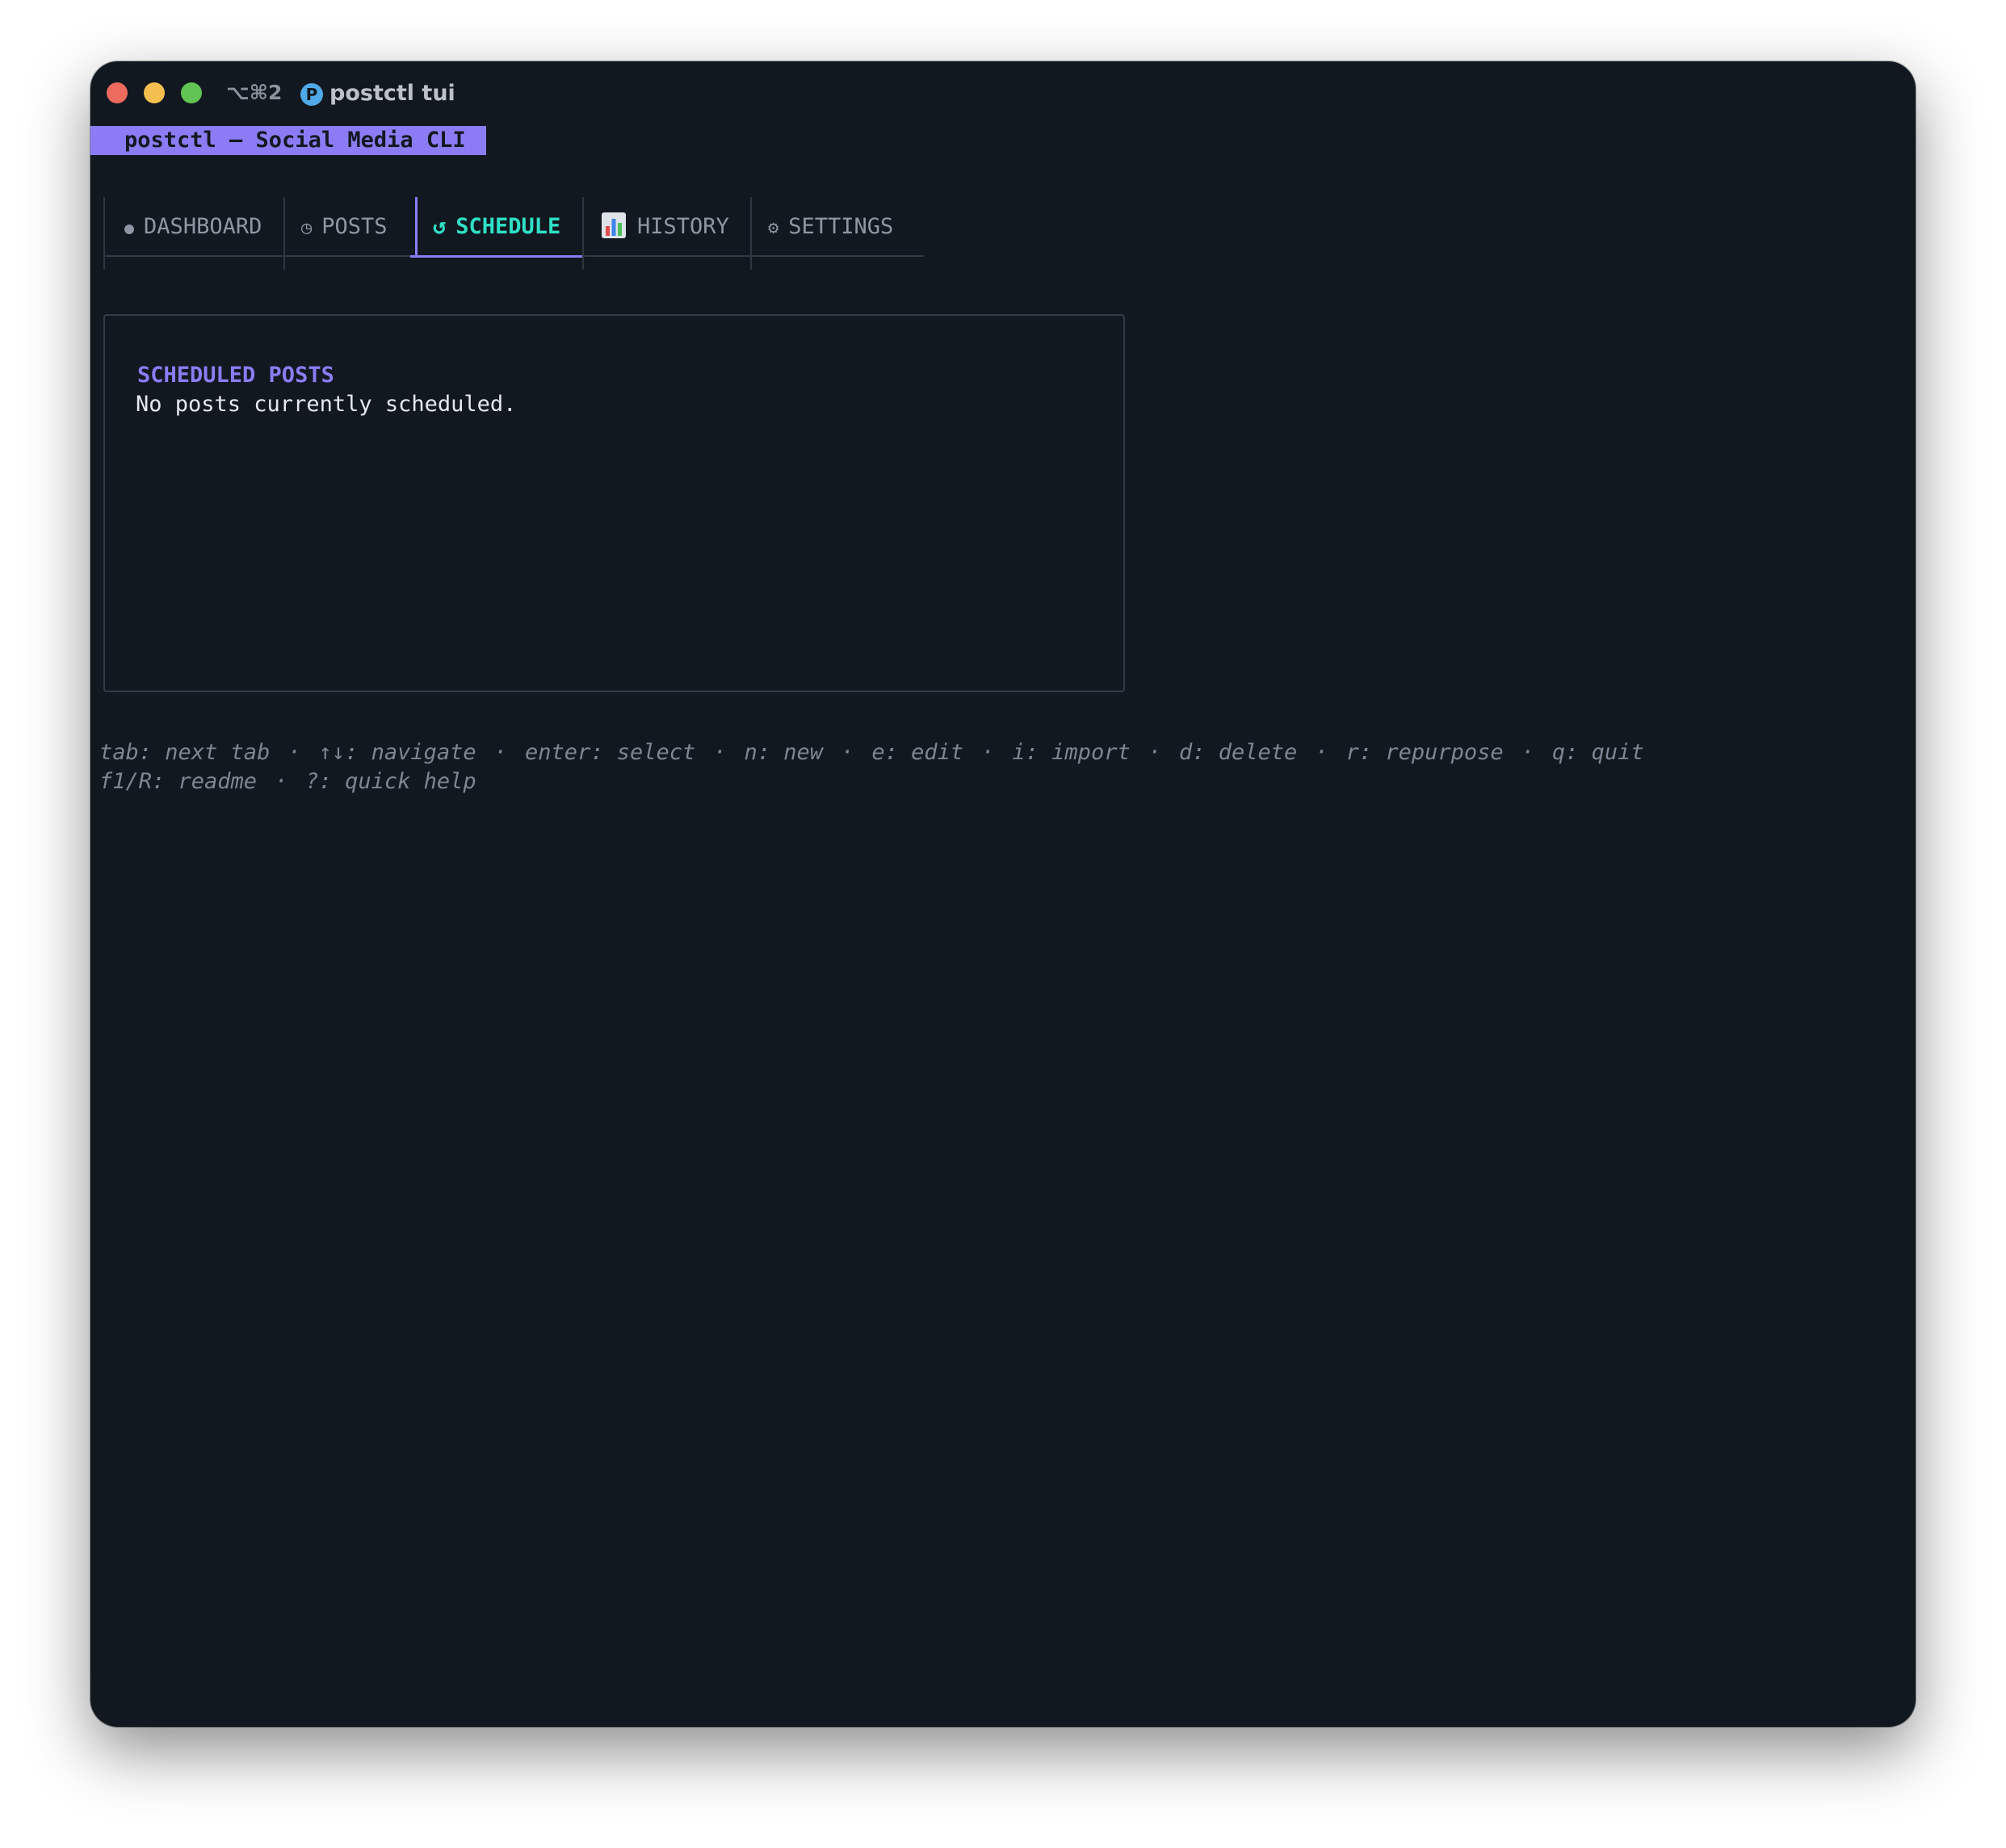 Image resolution: width=2006 pixels, height=1848 pixels. I want to click on tab-posts: ◷ POSTS, so click(335, 234).